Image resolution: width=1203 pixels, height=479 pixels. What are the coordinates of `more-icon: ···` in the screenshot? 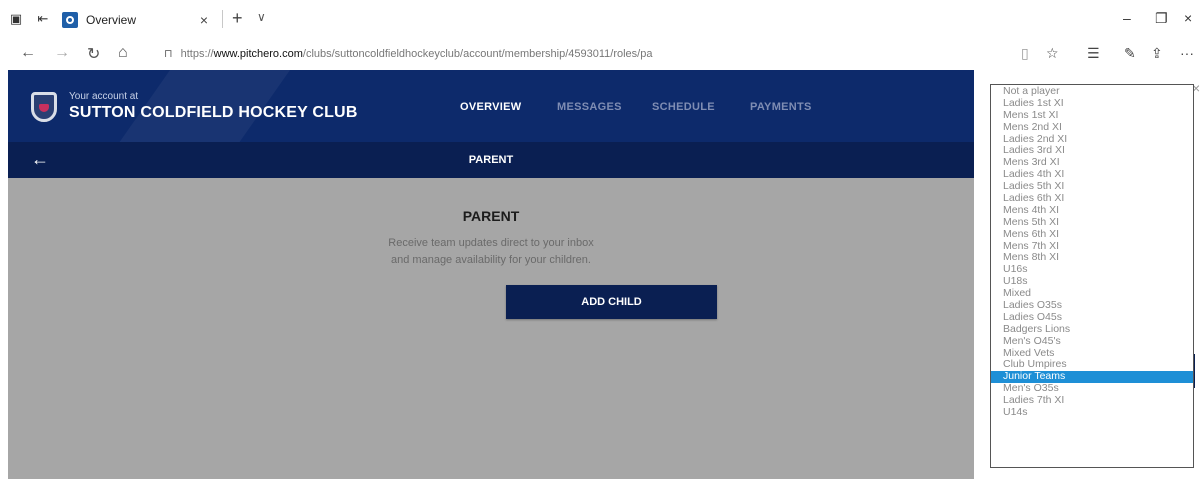 It's located at (1187, 53).